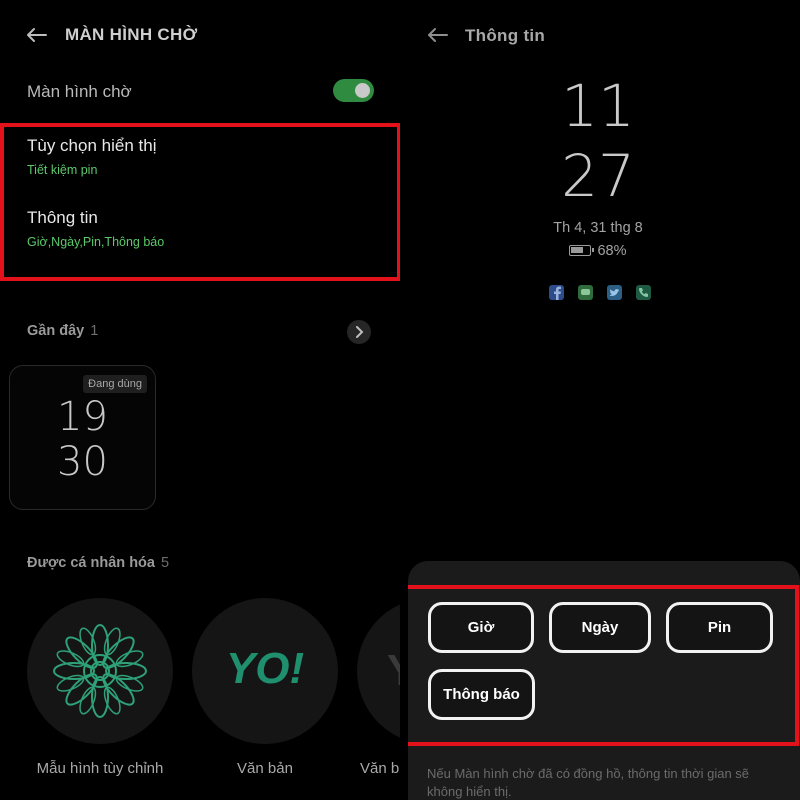 This screenshot has width=800, height=800. I want to click on recent-title: Gần đây, so click(56, 331).